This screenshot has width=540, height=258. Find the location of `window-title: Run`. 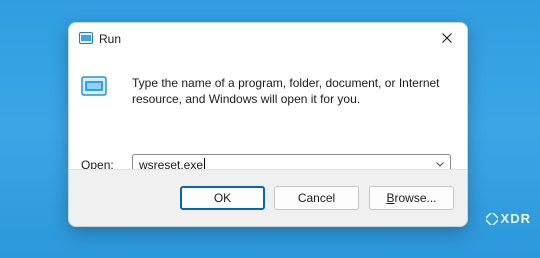

window-title: Run is located at coordinates (110, 39).